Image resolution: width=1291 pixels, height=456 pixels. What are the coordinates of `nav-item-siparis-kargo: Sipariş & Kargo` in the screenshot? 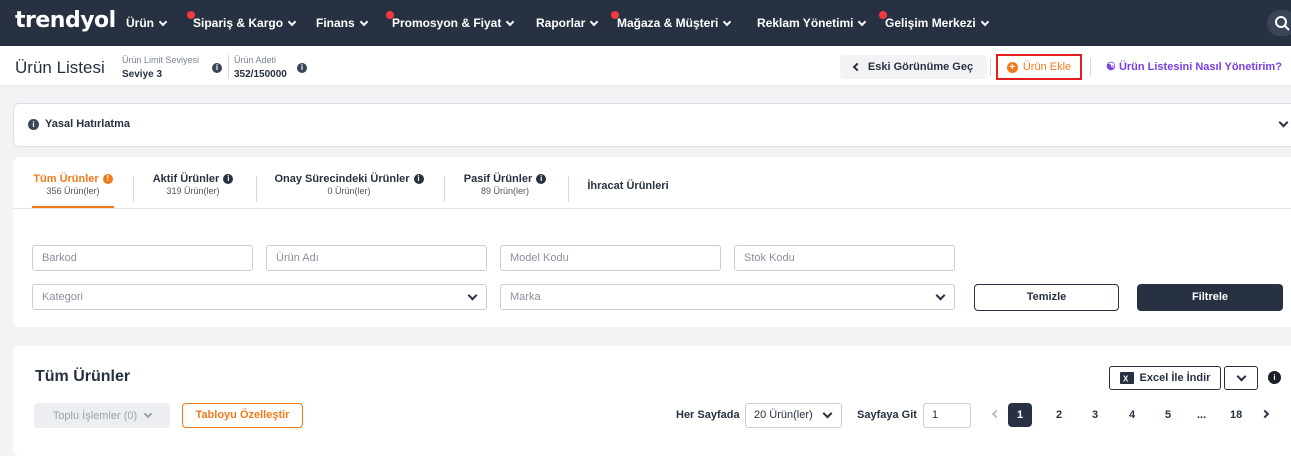 It's located at (242, 20).